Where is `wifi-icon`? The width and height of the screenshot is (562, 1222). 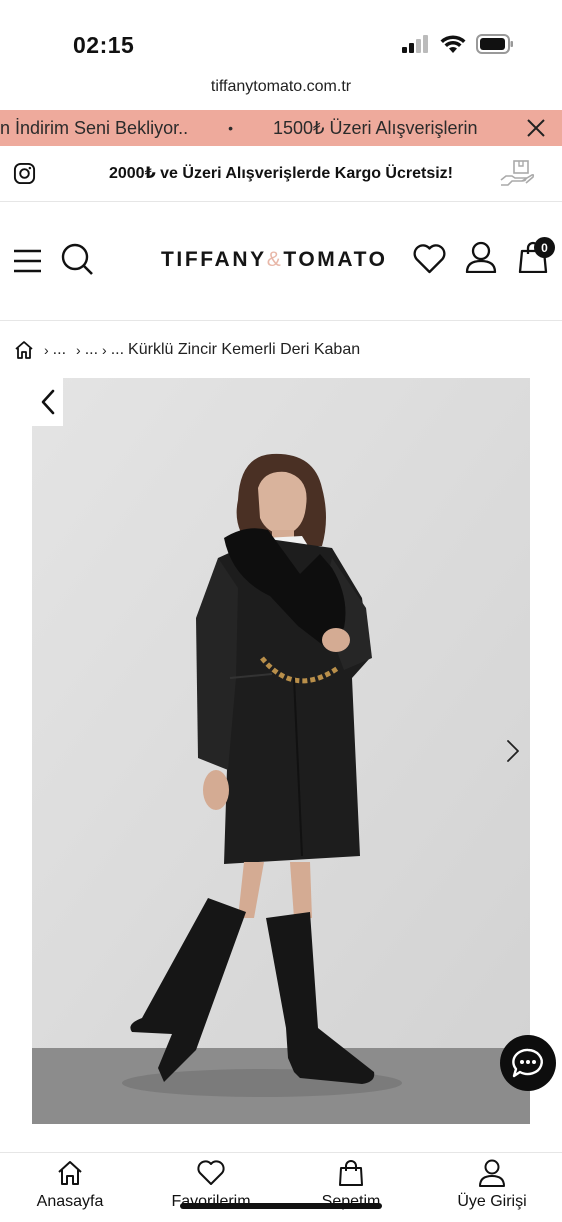
wifi-icon is located at coordinates (453, 43).